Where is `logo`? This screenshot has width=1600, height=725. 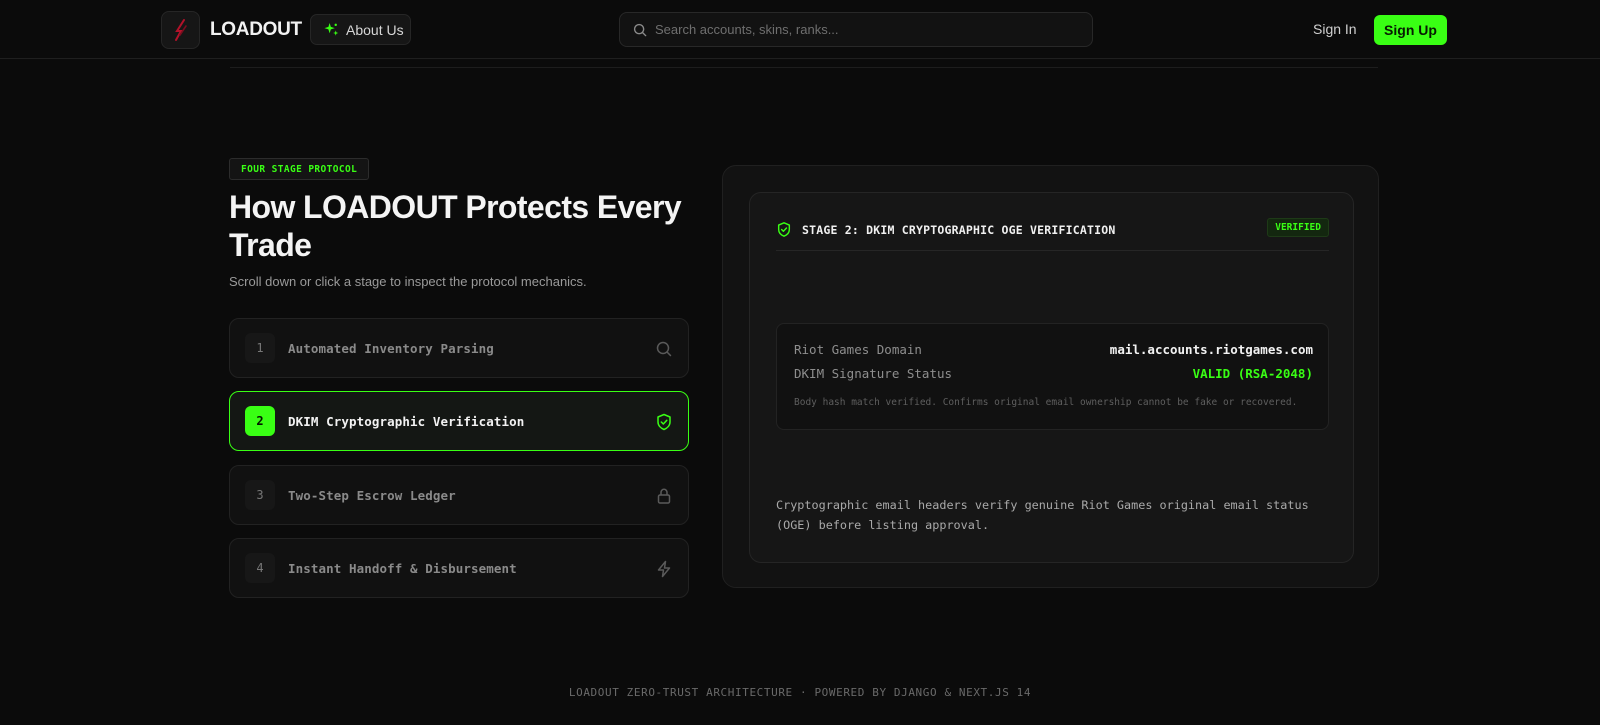
logo is located at coordinates (180, 30).